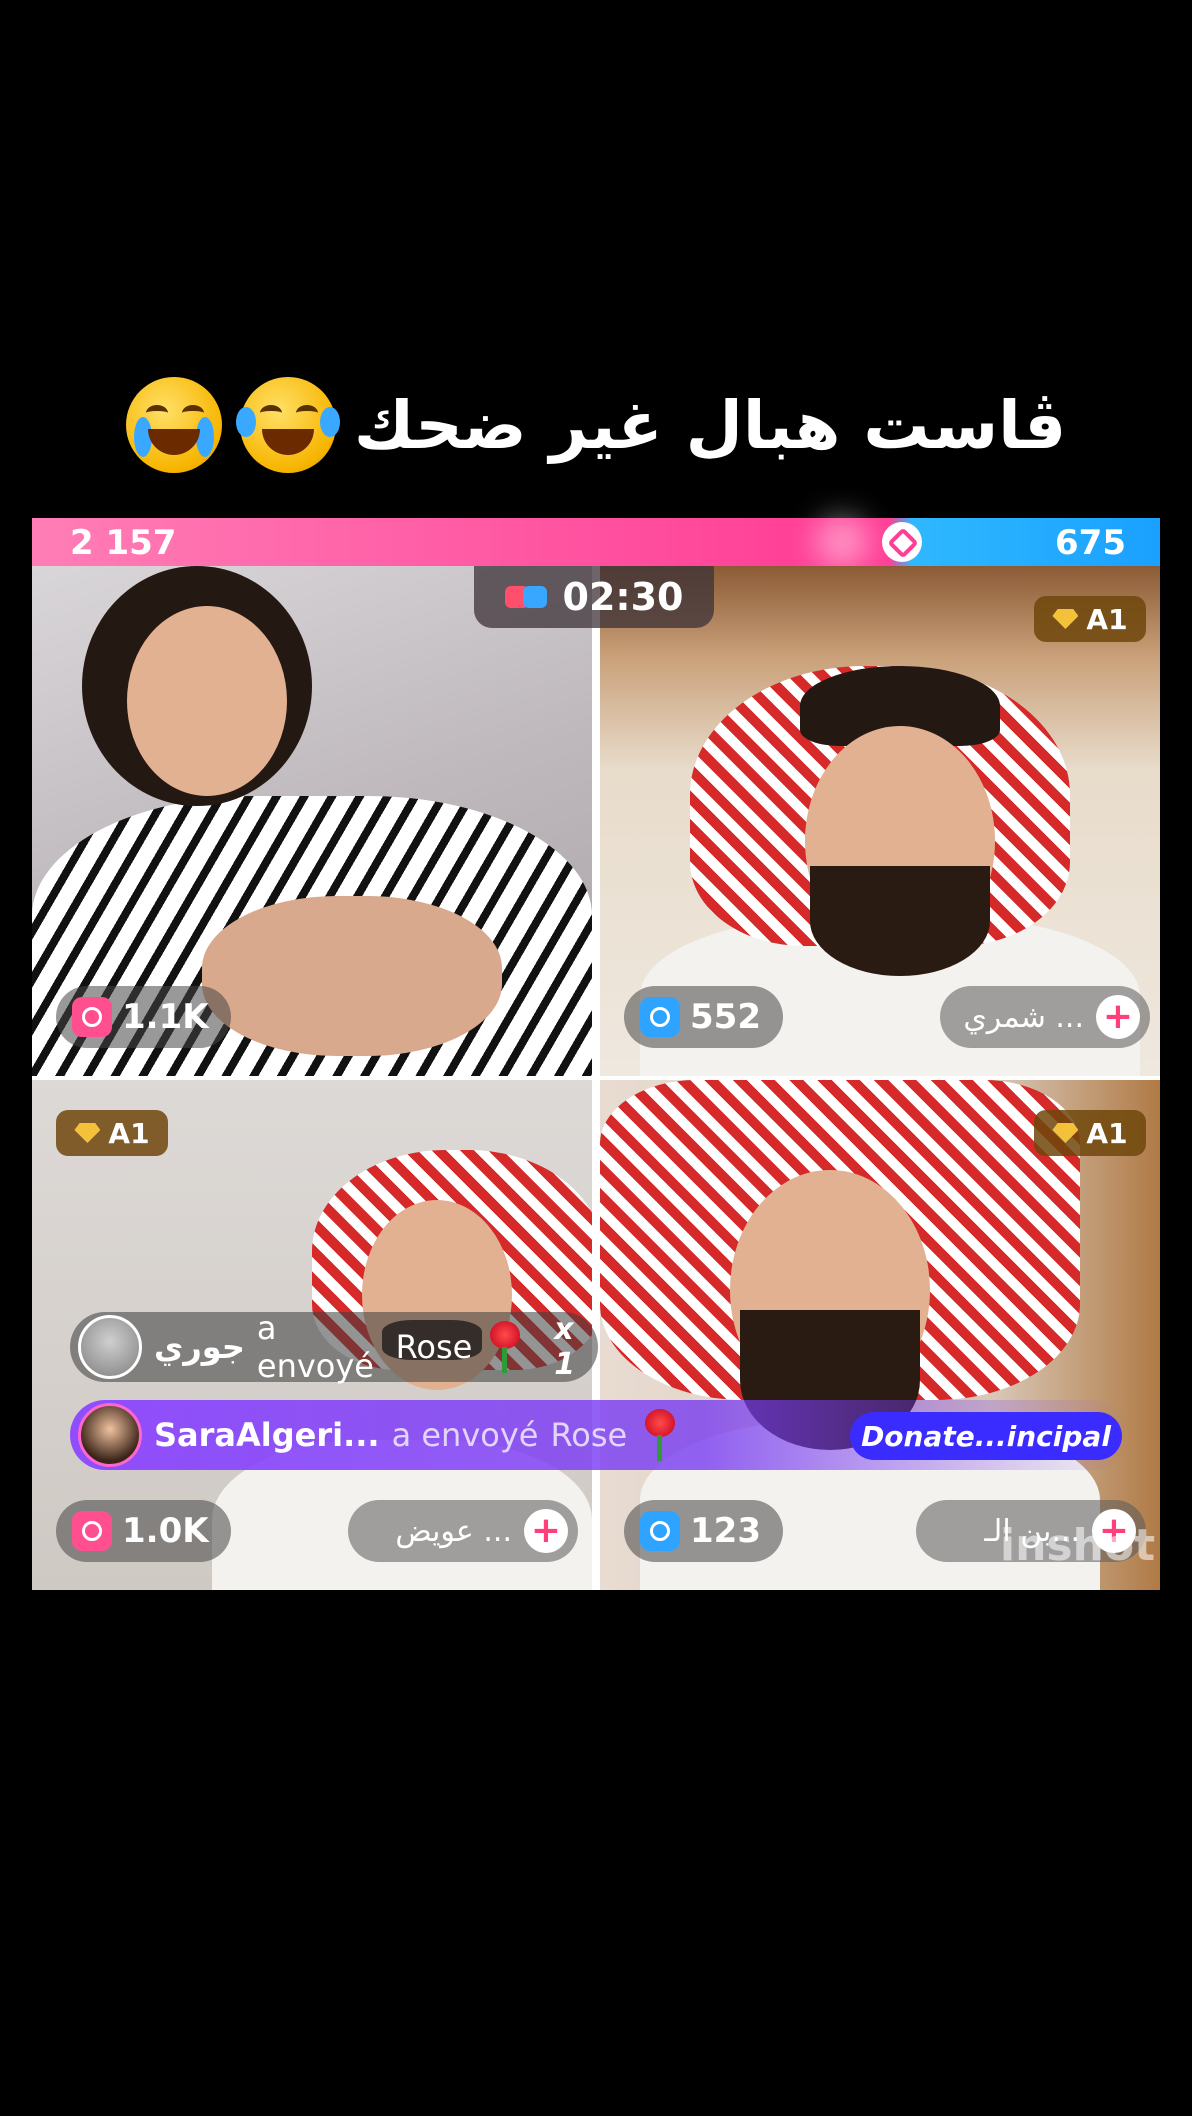  What do you see at coordinates (596, 542) in the screenshot?
I see `pk-score-bar: 2 157 675` at bounding box center [596, 542].